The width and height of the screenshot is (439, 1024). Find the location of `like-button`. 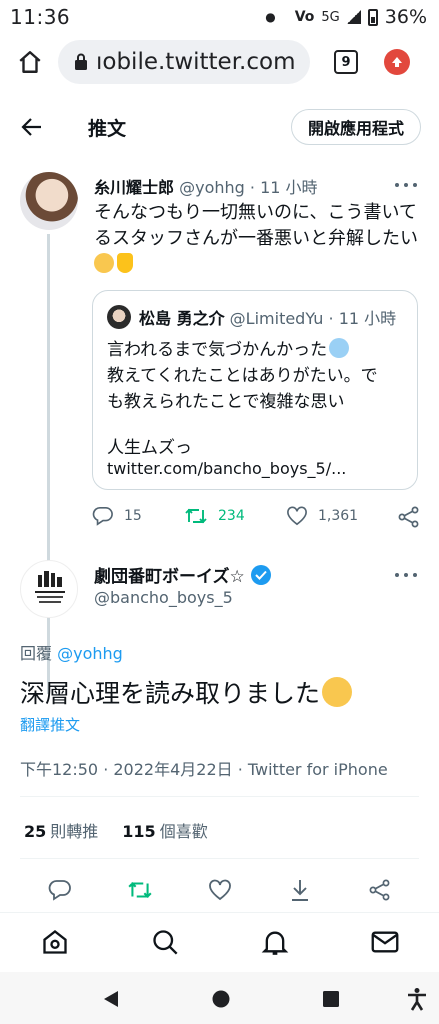

like-button is located at coordinates (220, 890).